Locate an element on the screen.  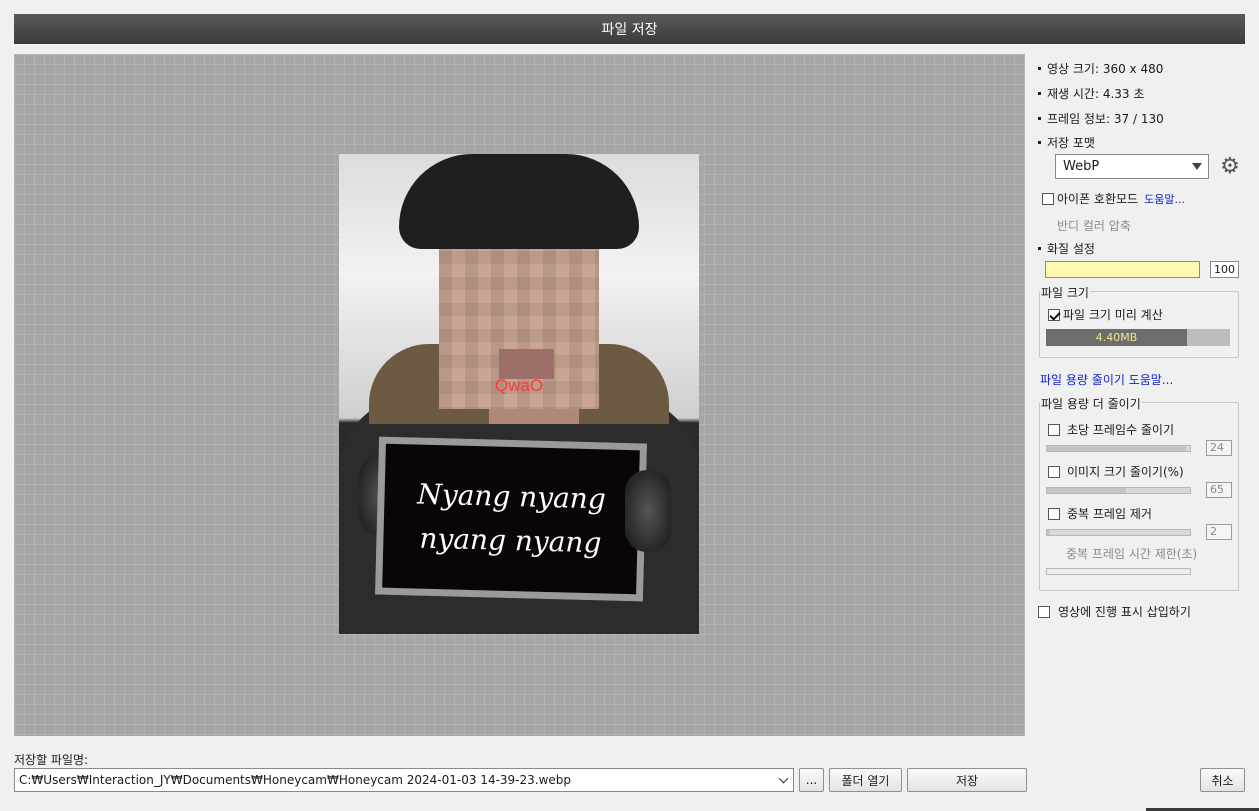
dither-label: 반디 컬러 압축 is located at coordinates (1094, 226).